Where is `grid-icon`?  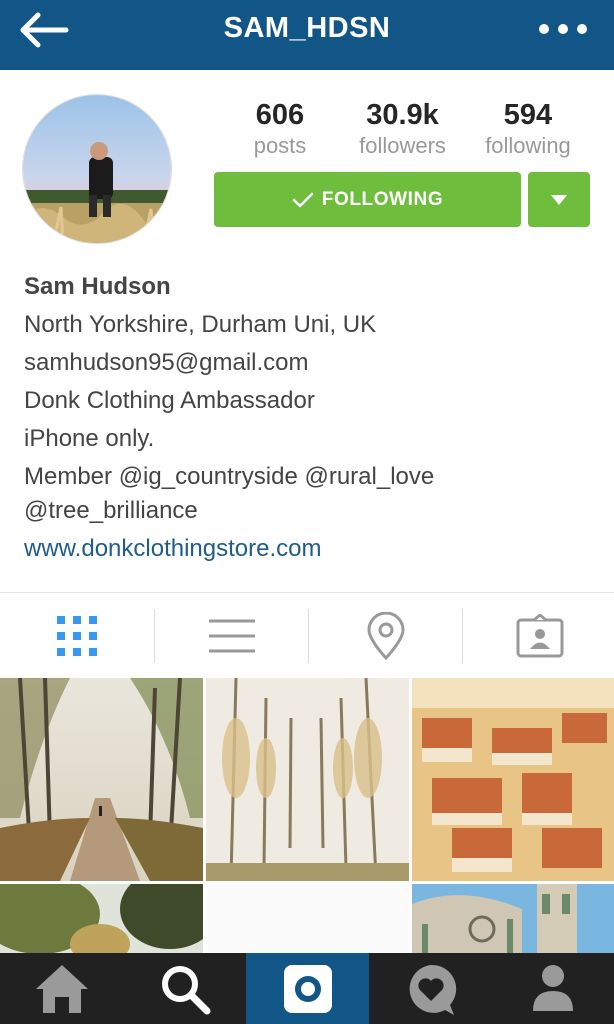 grid-icon is located at coordinates (77, 636).